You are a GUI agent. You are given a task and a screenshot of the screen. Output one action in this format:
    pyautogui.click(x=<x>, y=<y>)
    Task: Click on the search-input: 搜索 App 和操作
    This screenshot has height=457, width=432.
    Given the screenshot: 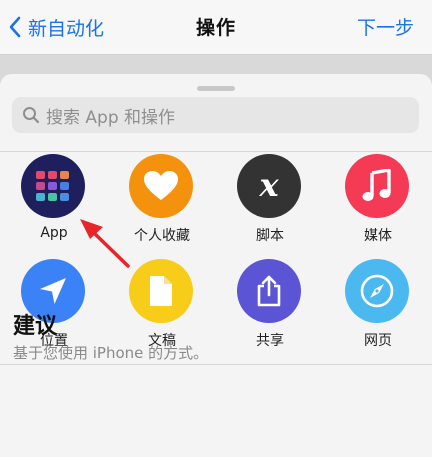 What is the action you would take?
    pyautogui.click(x=215, y=115)
    